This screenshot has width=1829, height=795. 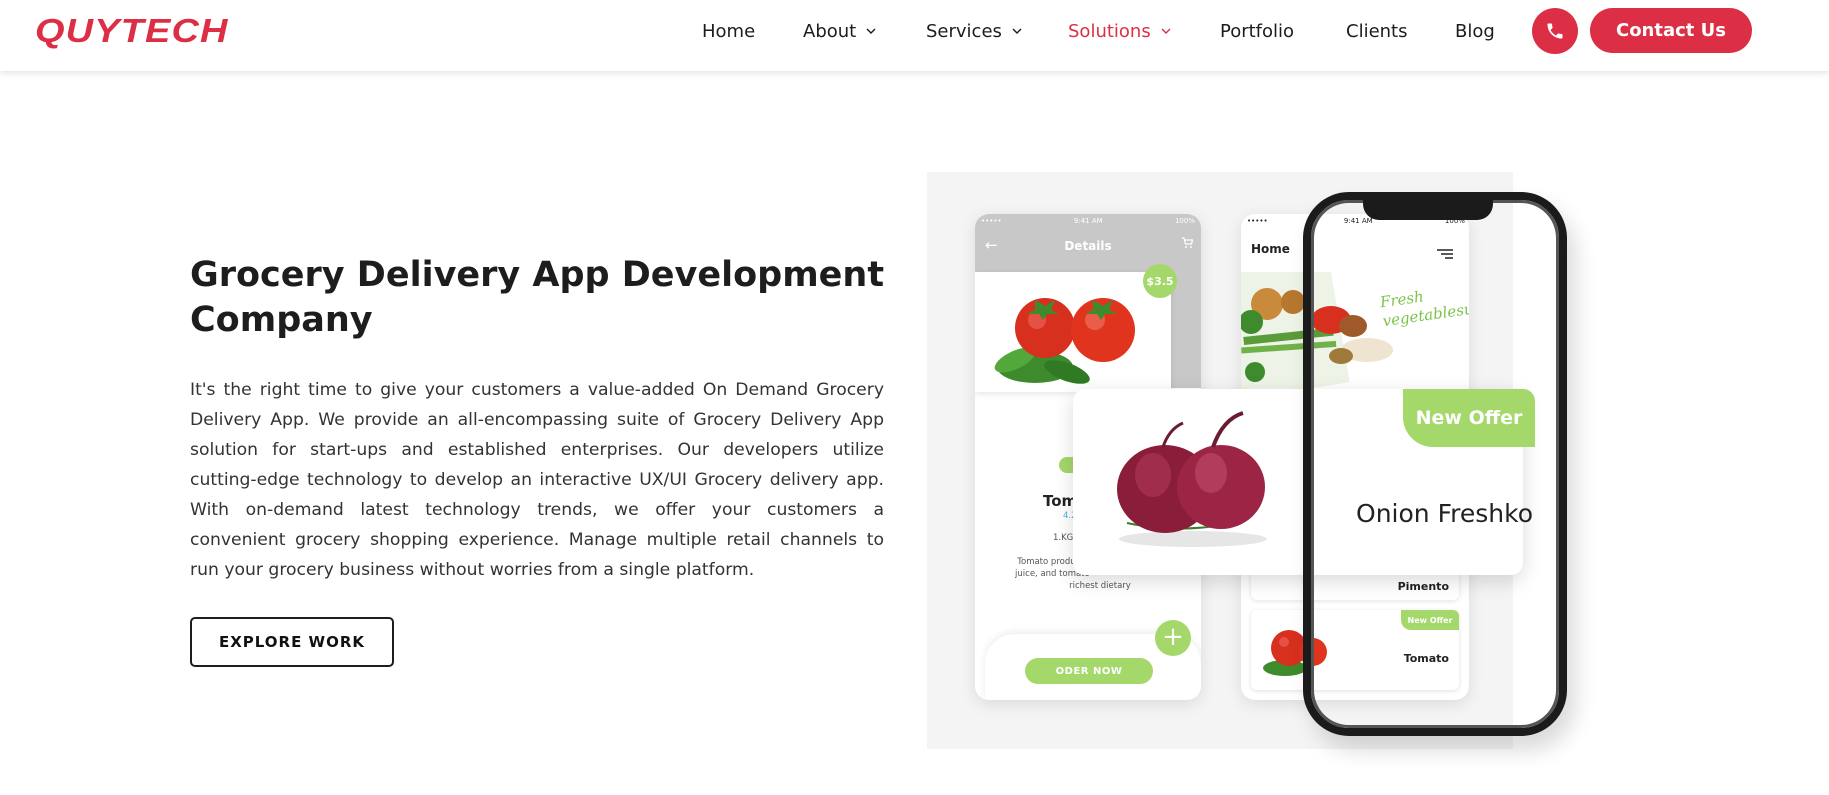 I want to click on onion-product-card: Onion Freshko New Offer, so click(x=1304, y=482).